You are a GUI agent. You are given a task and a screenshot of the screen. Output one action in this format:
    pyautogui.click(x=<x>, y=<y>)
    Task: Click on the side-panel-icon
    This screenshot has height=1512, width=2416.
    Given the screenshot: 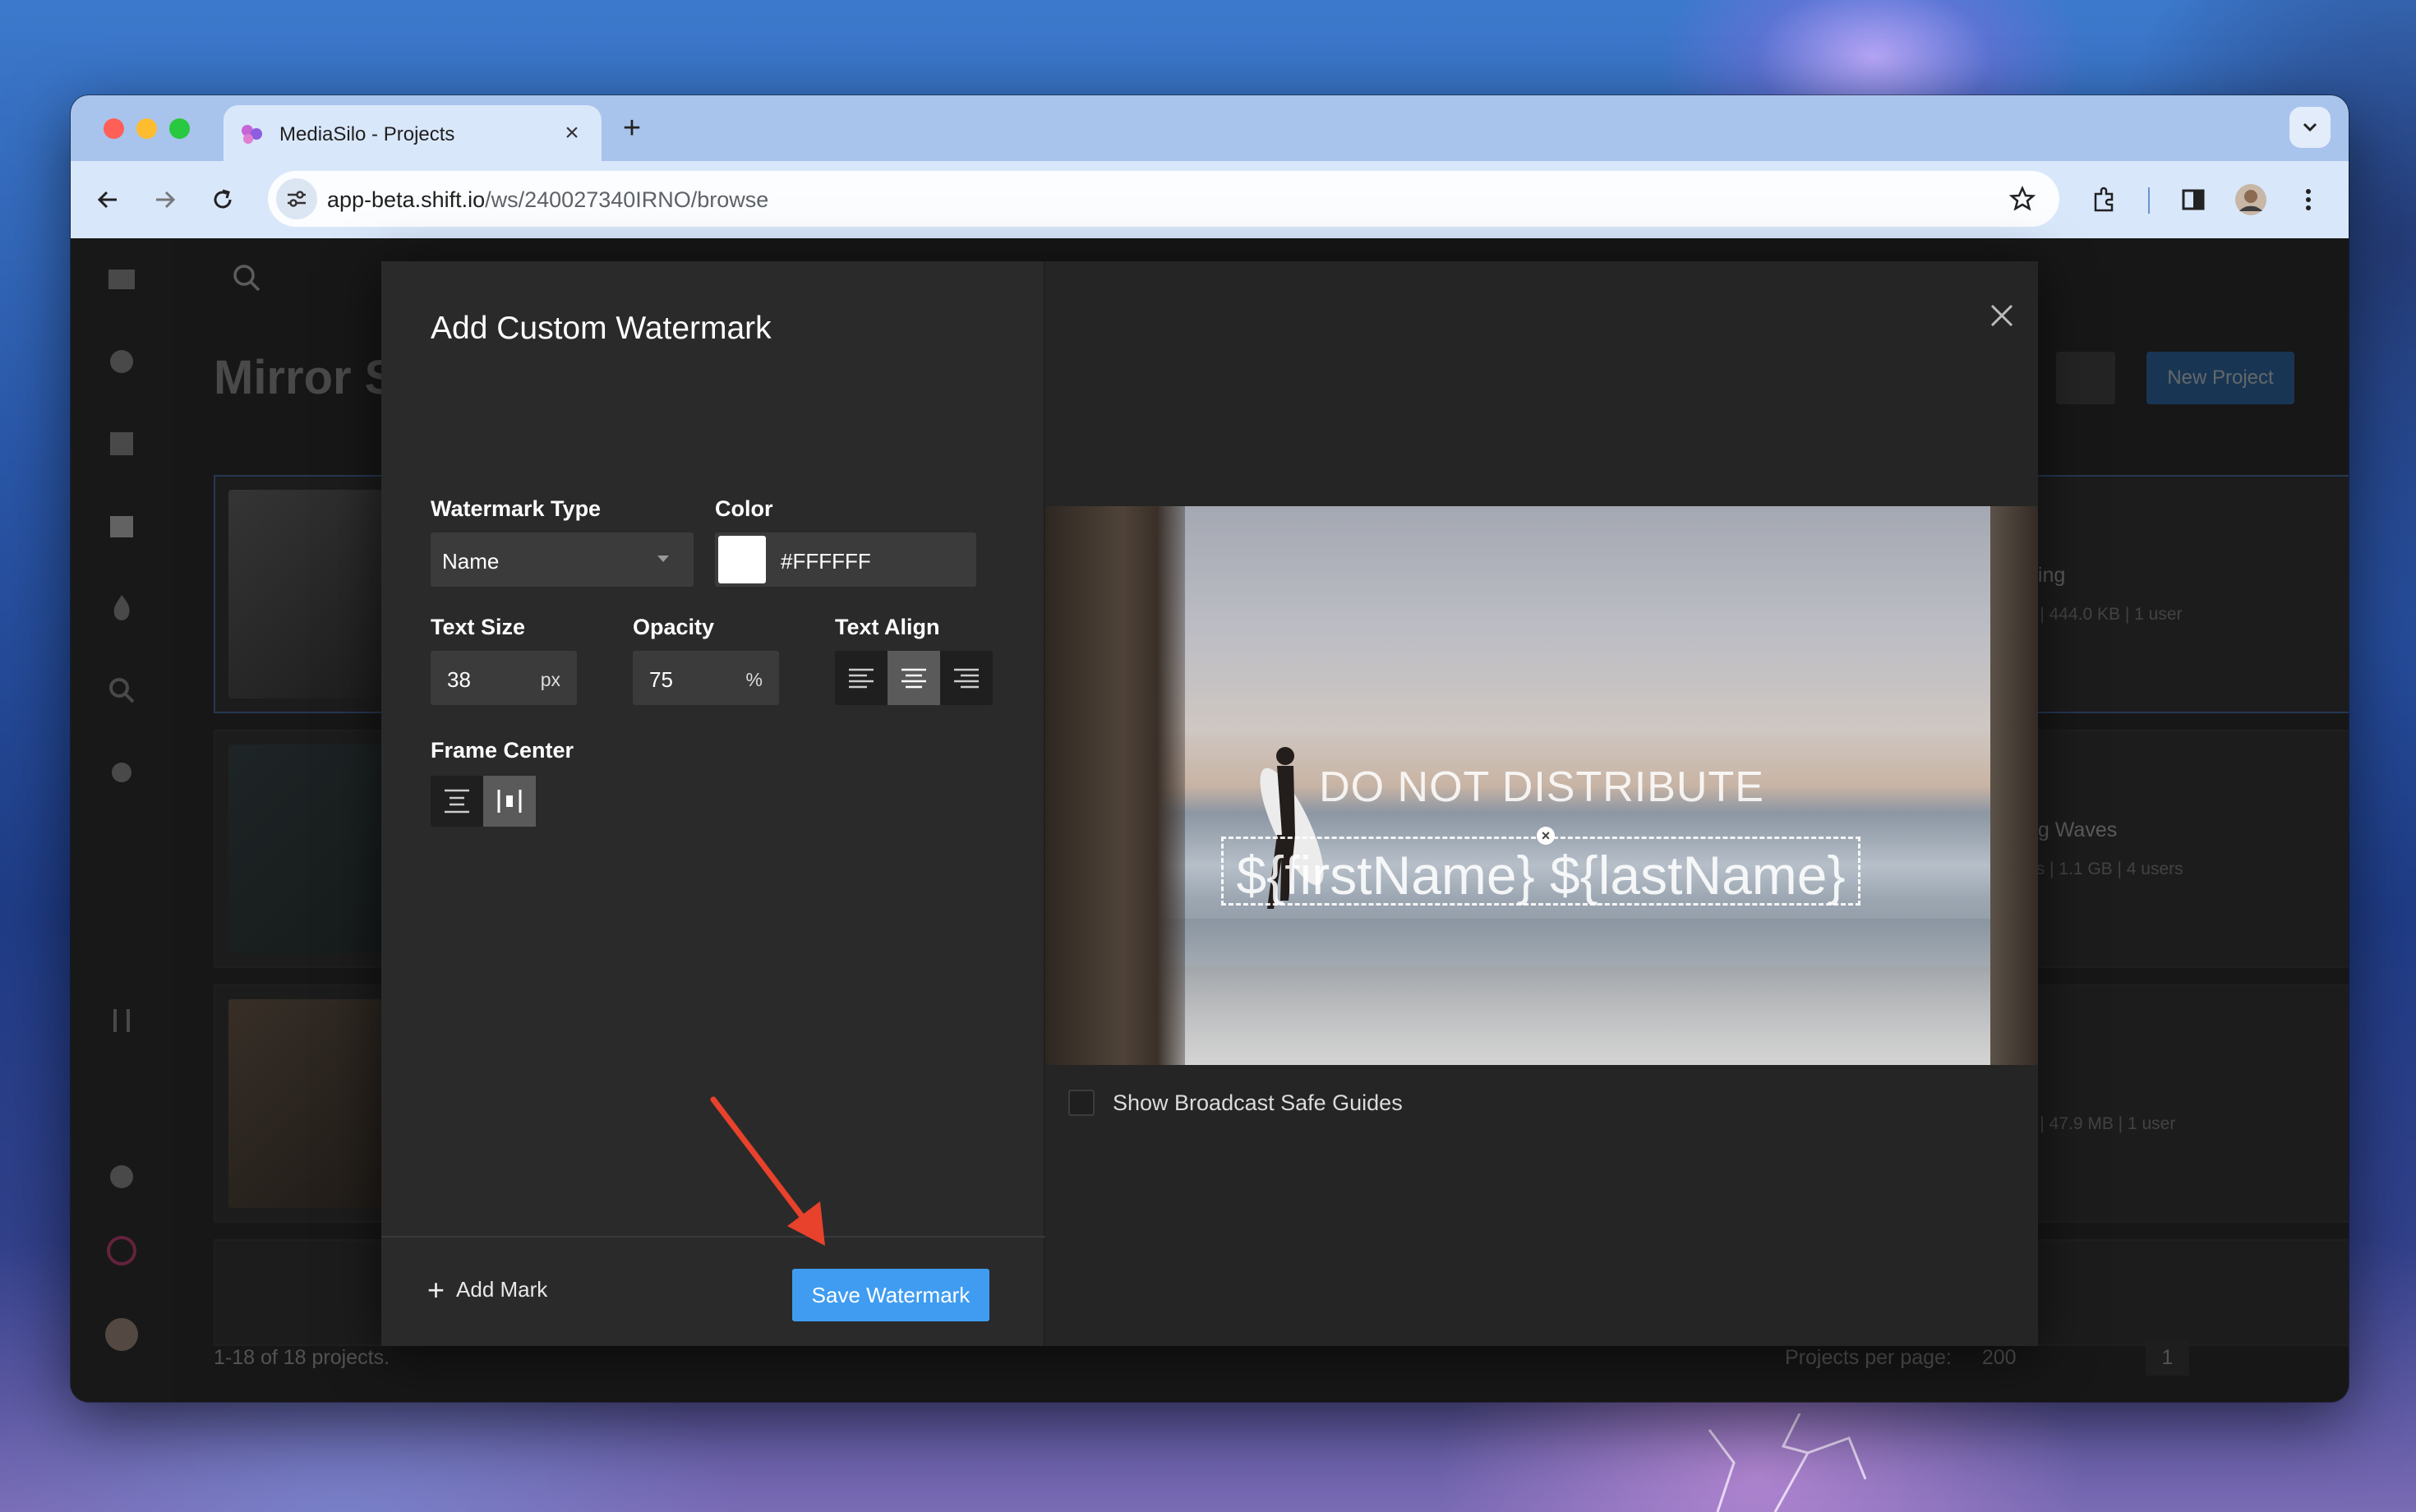 What is the action you would take?
    pyautogui.click(x=2193, y=200)
    